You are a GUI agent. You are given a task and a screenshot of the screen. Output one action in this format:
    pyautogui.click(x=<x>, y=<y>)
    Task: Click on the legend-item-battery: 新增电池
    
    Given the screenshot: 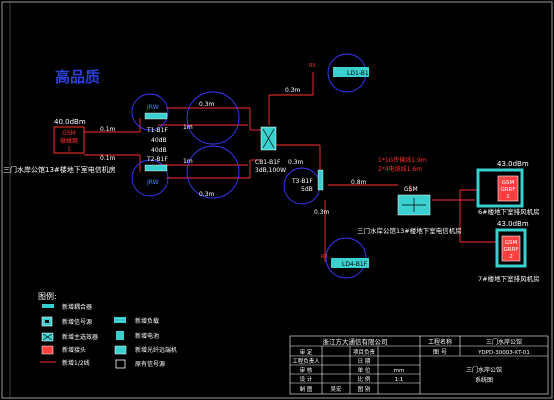 What is the action you would take?
    pyautogui.click(x=147, y=336)
    